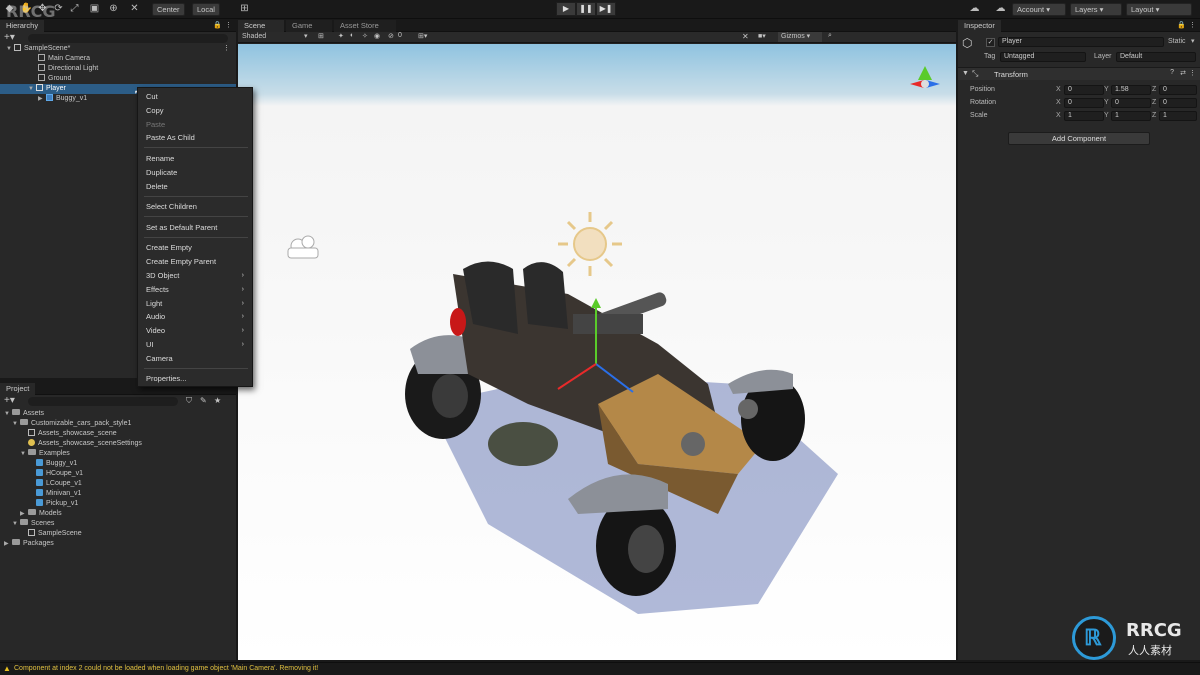  What do you see at coordinates (59, 484) in the screenshot?
I see `project-item-lcoupe: LCoupe_v1` at bounding box center [59, 484].